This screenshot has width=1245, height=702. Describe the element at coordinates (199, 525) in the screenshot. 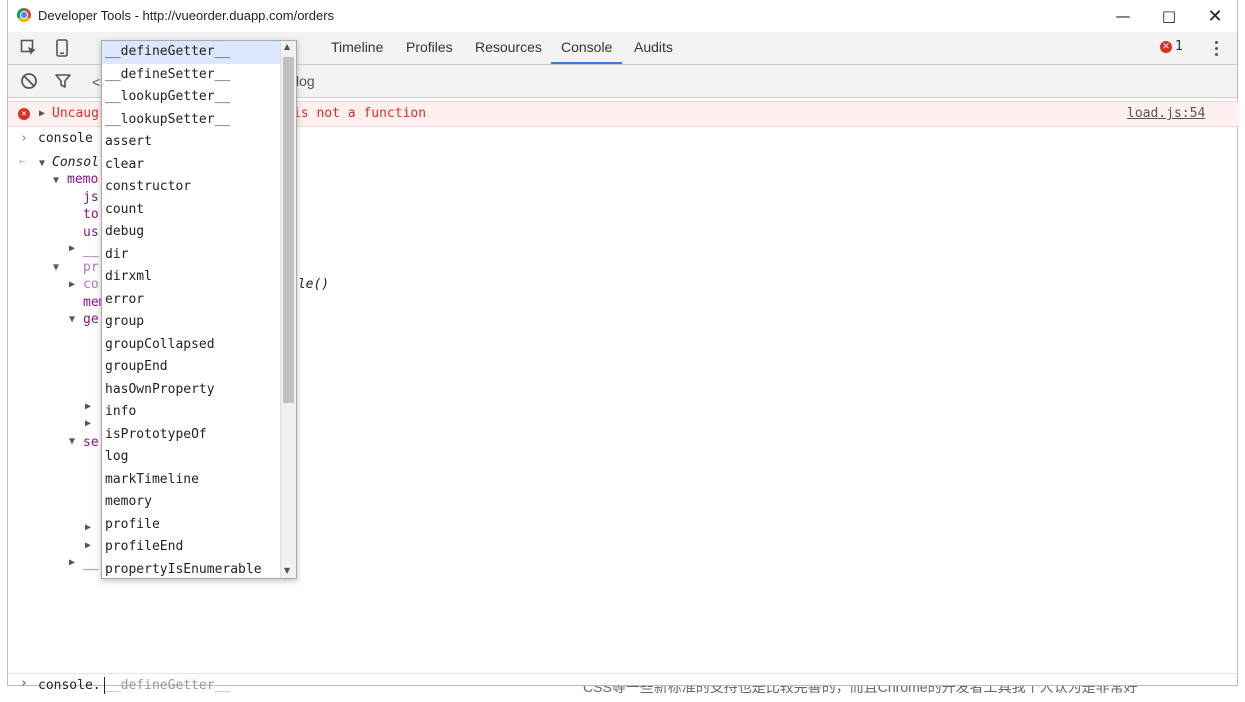

I see `autocomplete-item: profile` at that location.